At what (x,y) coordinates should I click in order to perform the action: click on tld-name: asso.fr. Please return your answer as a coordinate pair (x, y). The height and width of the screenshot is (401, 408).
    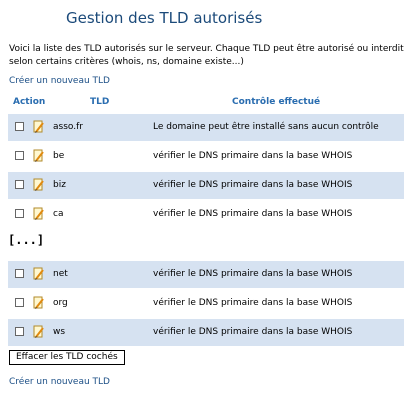
    Looking at the image, I should click on (68, 127).